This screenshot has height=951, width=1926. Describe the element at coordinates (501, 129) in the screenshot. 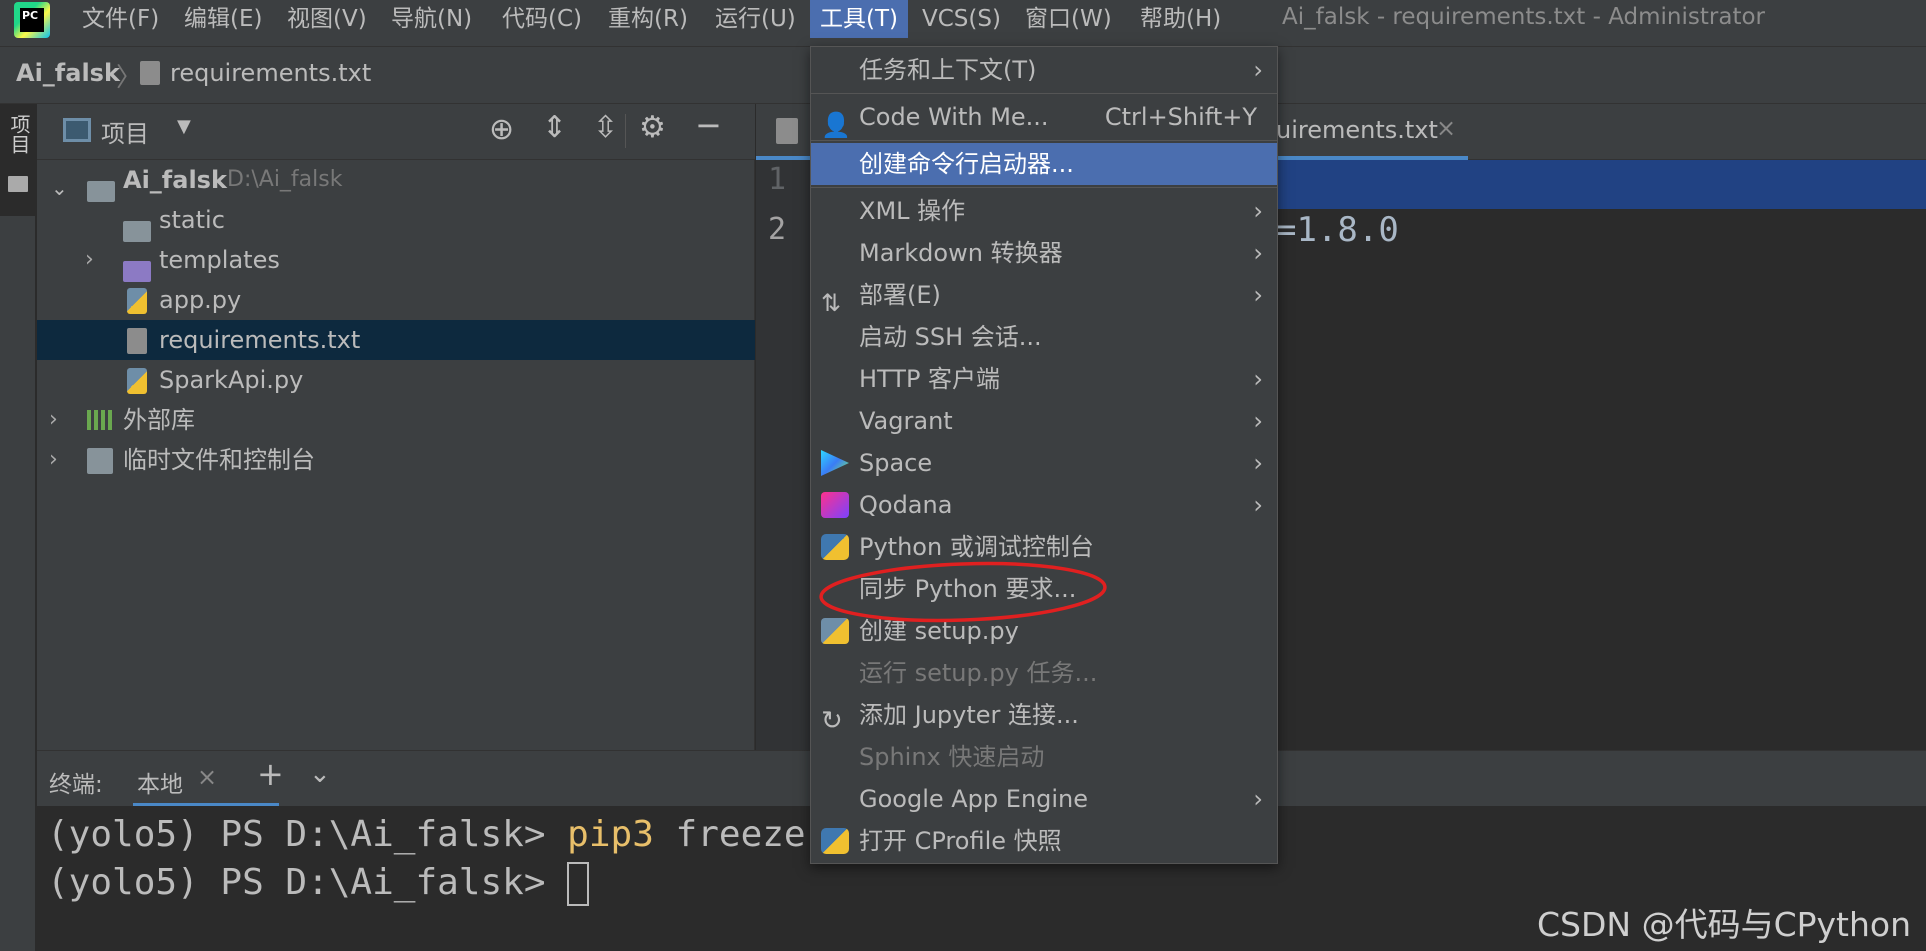

I see `locate-icon: ⊕` at that location.